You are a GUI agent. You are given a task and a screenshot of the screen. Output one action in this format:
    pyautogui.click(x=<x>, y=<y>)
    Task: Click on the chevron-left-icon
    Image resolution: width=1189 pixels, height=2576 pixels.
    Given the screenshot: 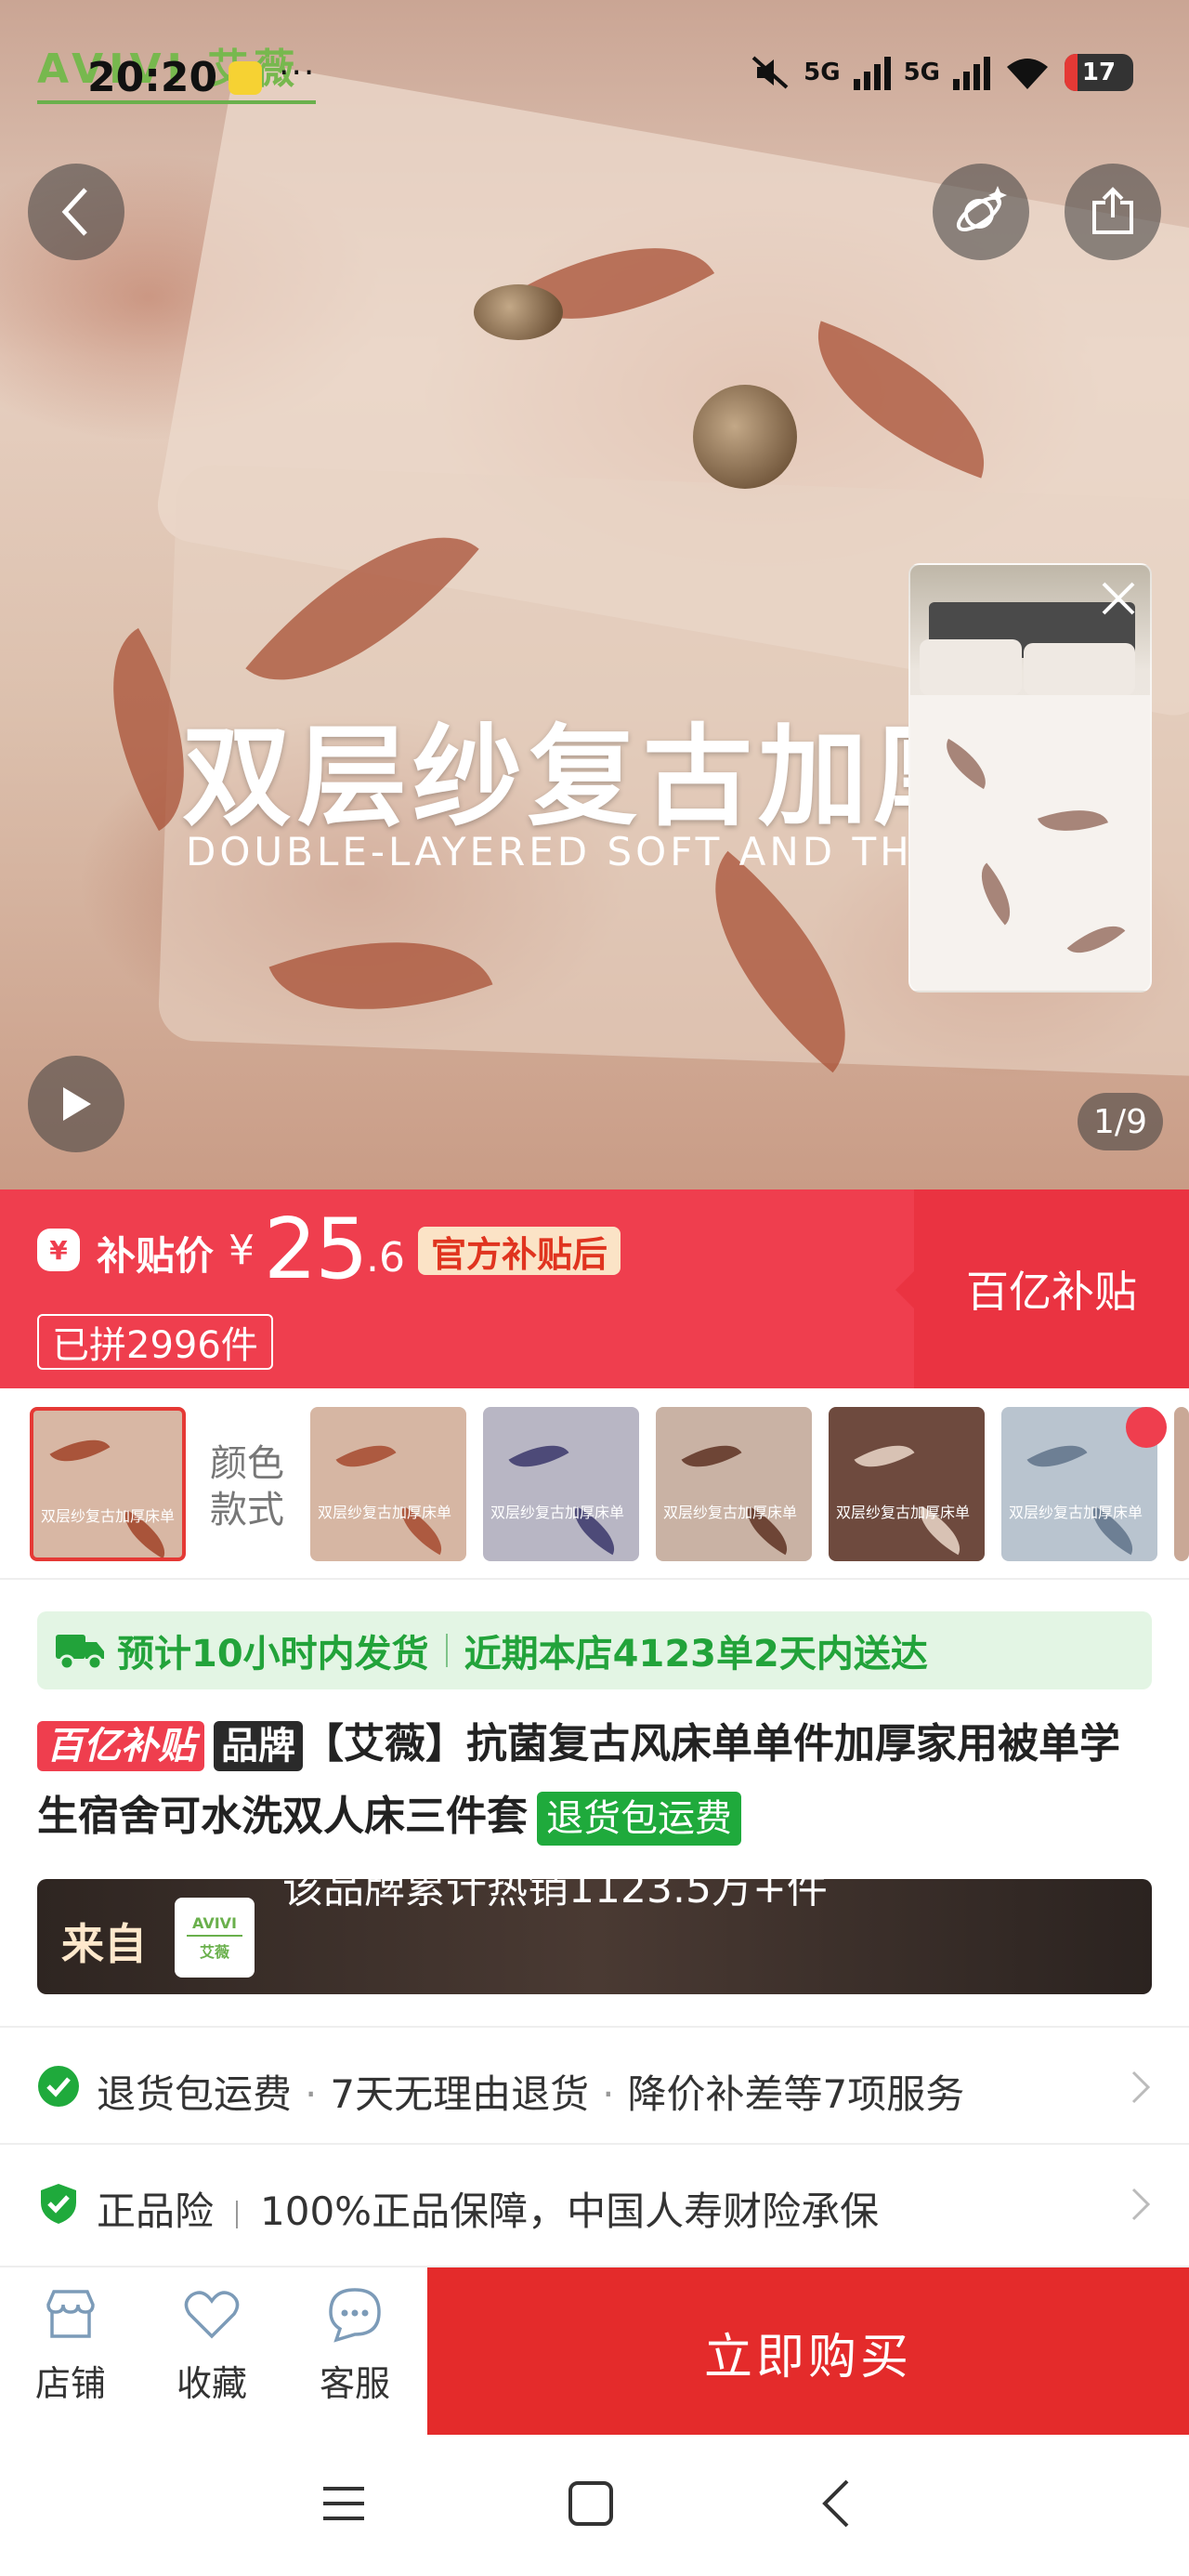 What is the action you would take?
    pyautogui.click(x=74, y=212)
    